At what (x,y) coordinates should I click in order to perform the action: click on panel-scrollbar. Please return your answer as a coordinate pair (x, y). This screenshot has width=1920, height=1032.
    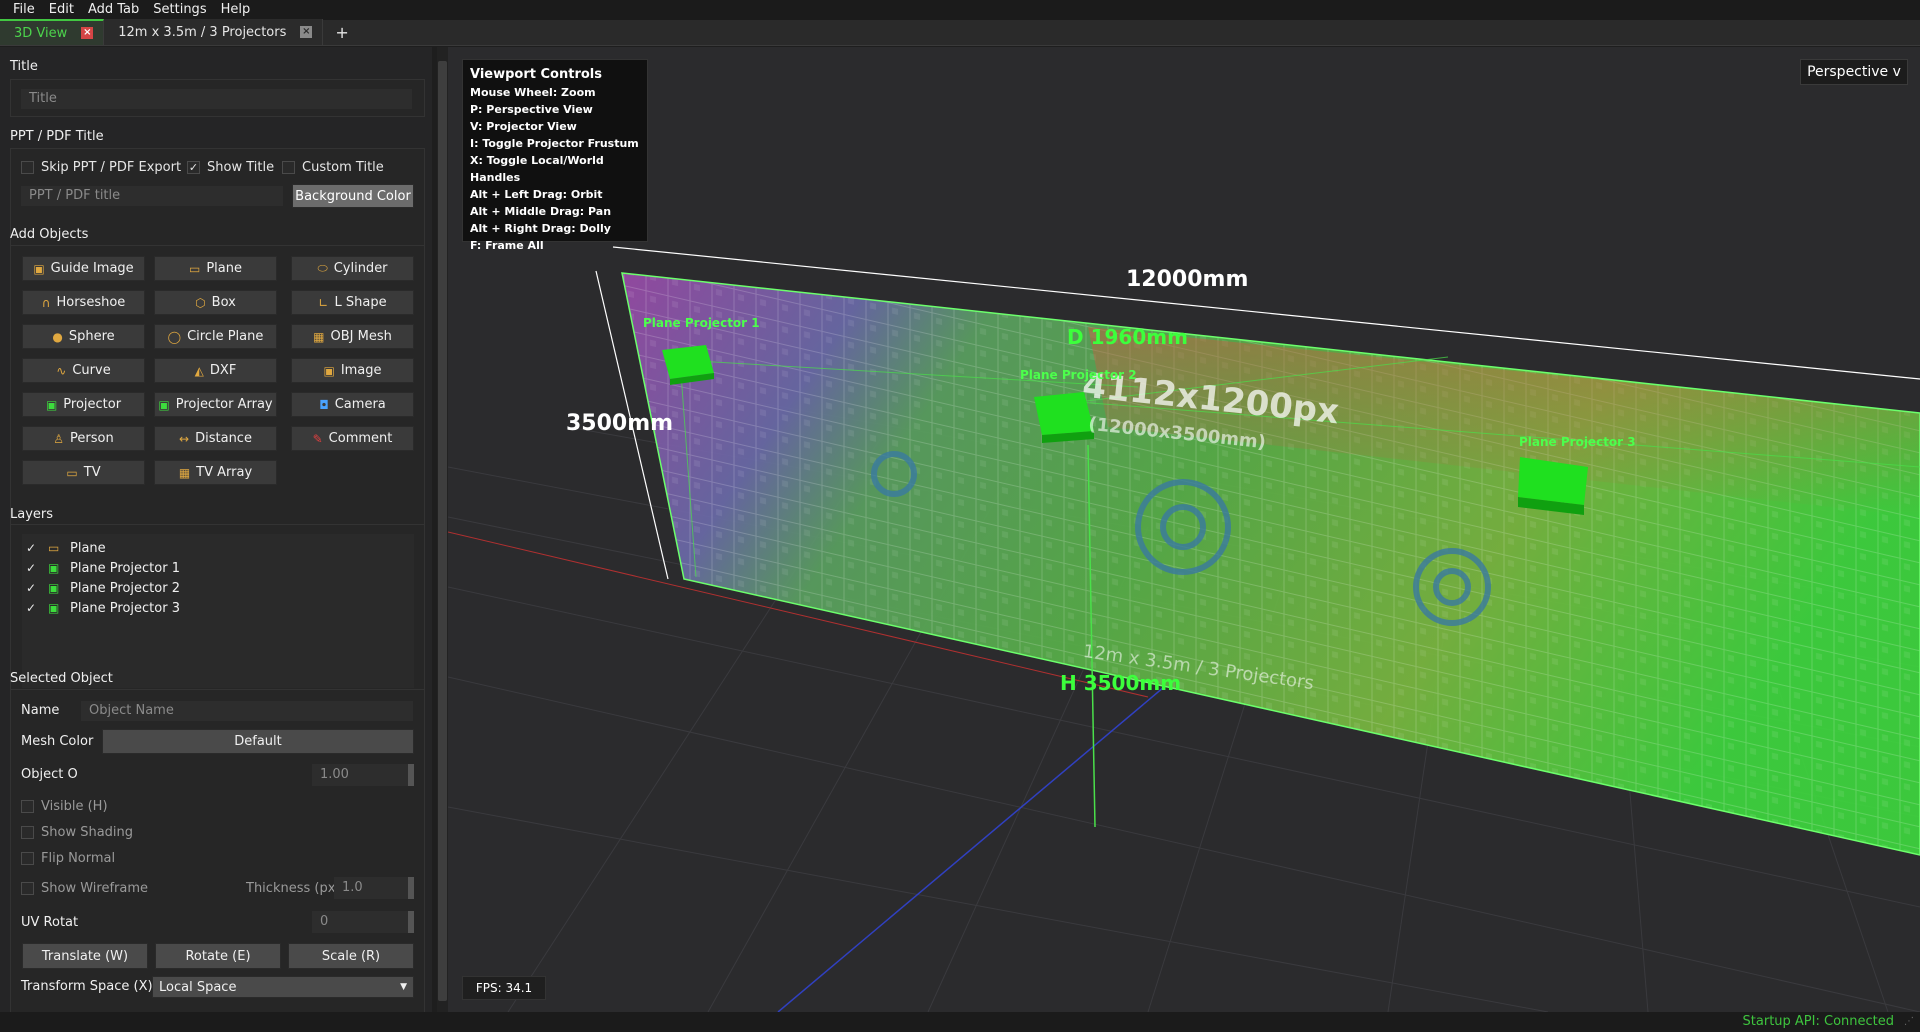
    Looking at the image, I should click on (442, 529).